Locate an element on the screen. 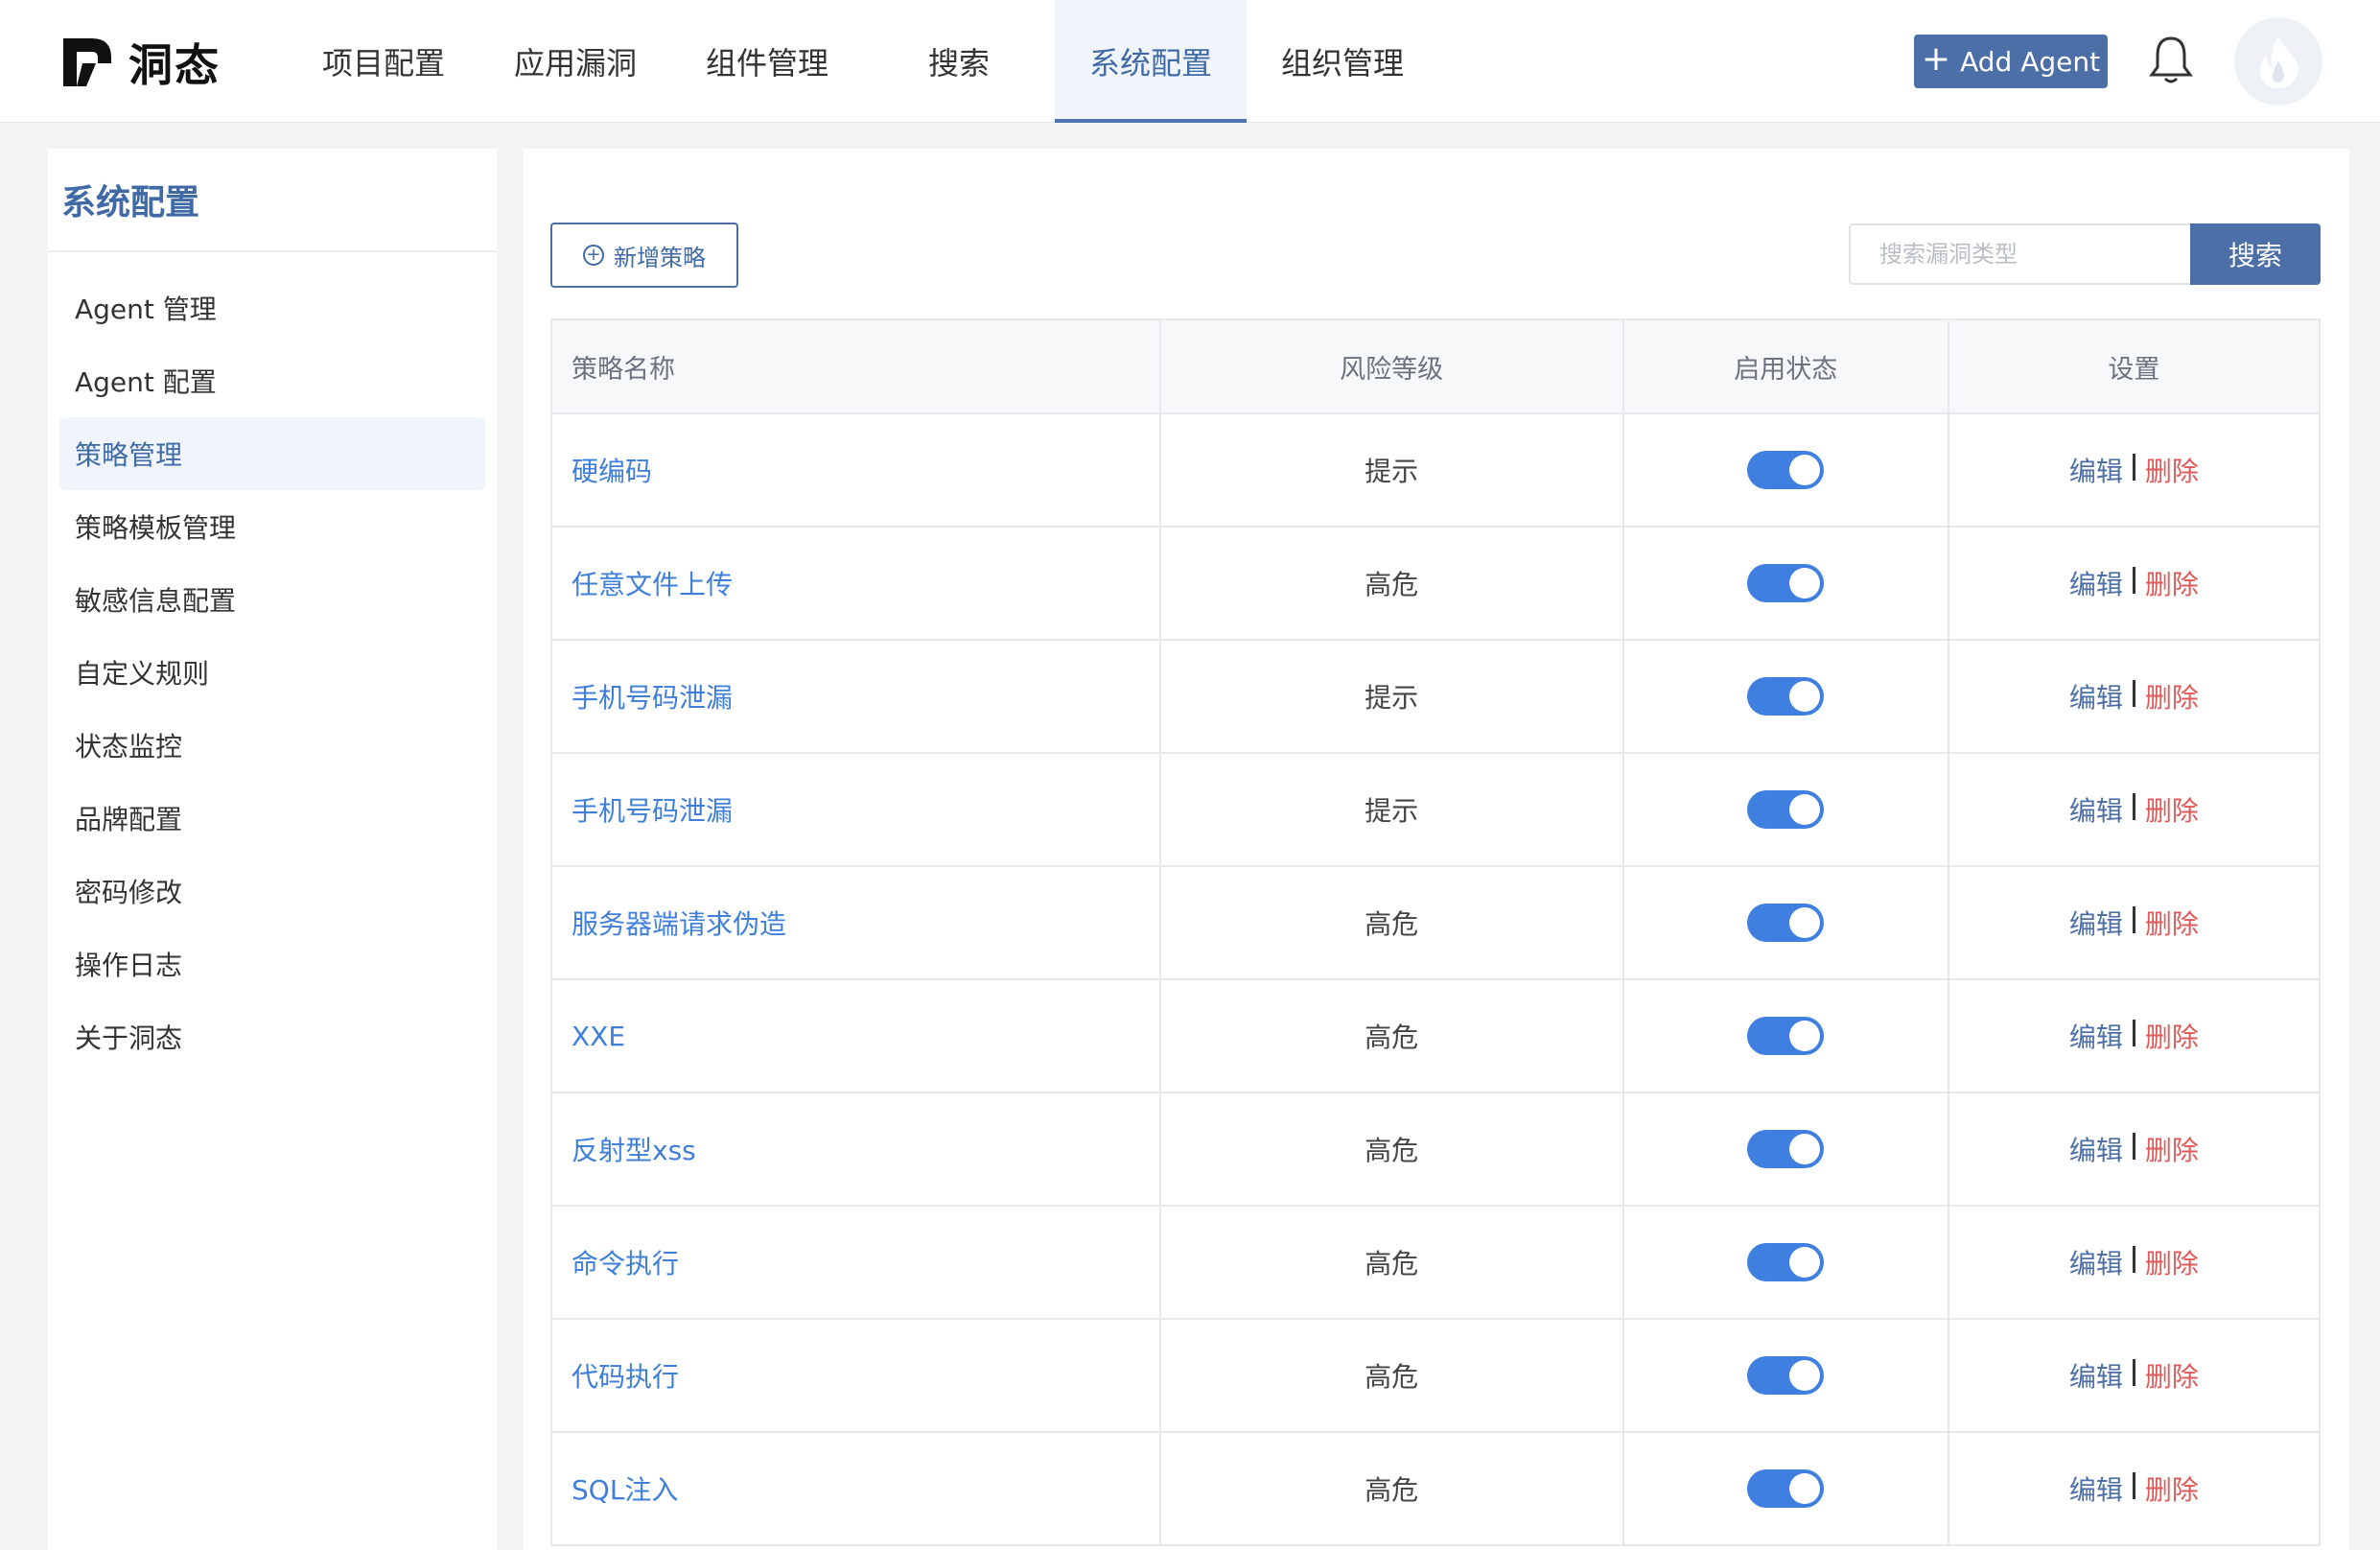  nav-label: 应用漏洞 is located at coordinates (575, 63).